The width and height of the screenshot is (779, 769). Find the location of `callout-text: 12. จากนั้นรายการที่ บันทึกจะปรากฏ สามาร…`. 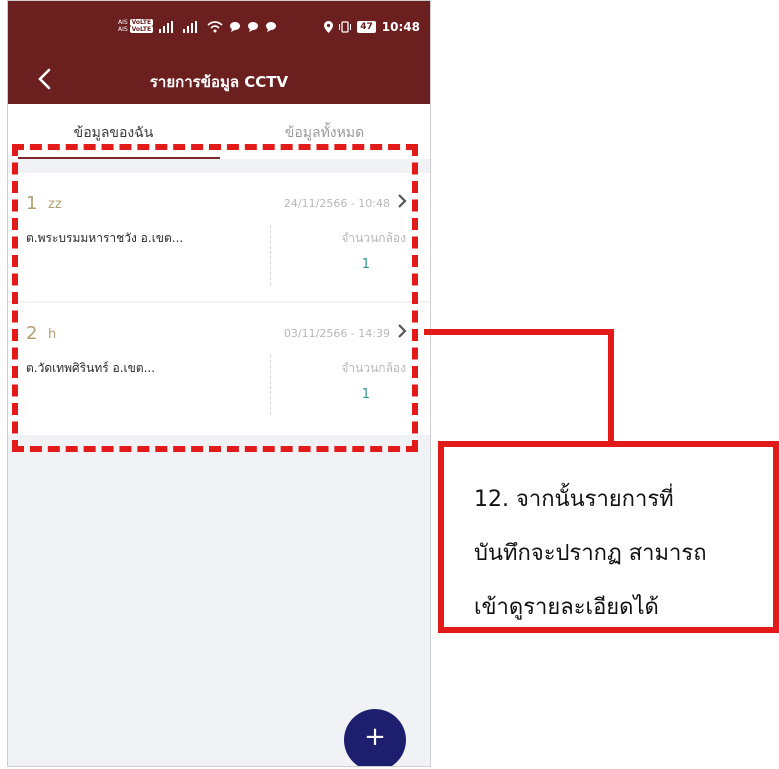

callout-text: 12. จากนั้นรายการที่ บันทึกจะปรากฏ สามาร… is located at coordinates (590, 554).